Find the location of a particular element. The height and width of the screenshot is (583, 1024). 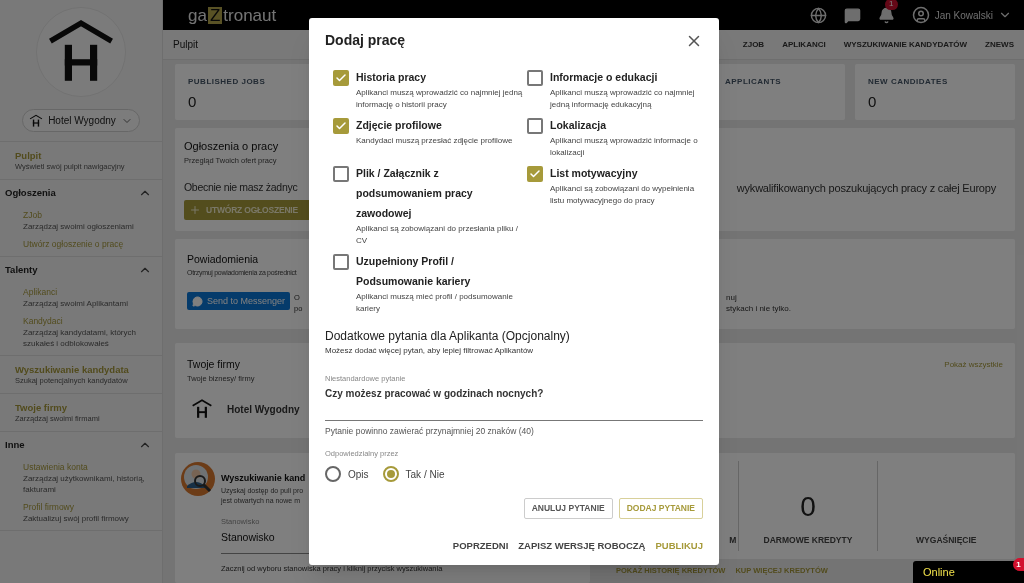

checkbox-description: Kandydaci muszą przesłać zdjęcie profilowe is located at coordinates (434, 141).